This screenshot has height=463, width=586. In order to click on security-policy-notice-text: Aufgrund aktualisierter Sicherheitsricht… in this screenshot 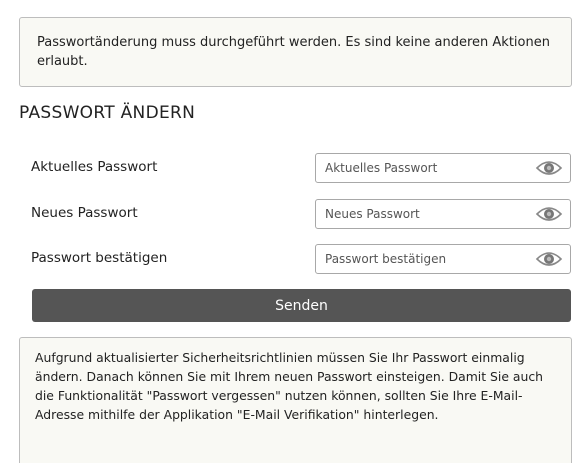, I will do `click(289, 386)`.